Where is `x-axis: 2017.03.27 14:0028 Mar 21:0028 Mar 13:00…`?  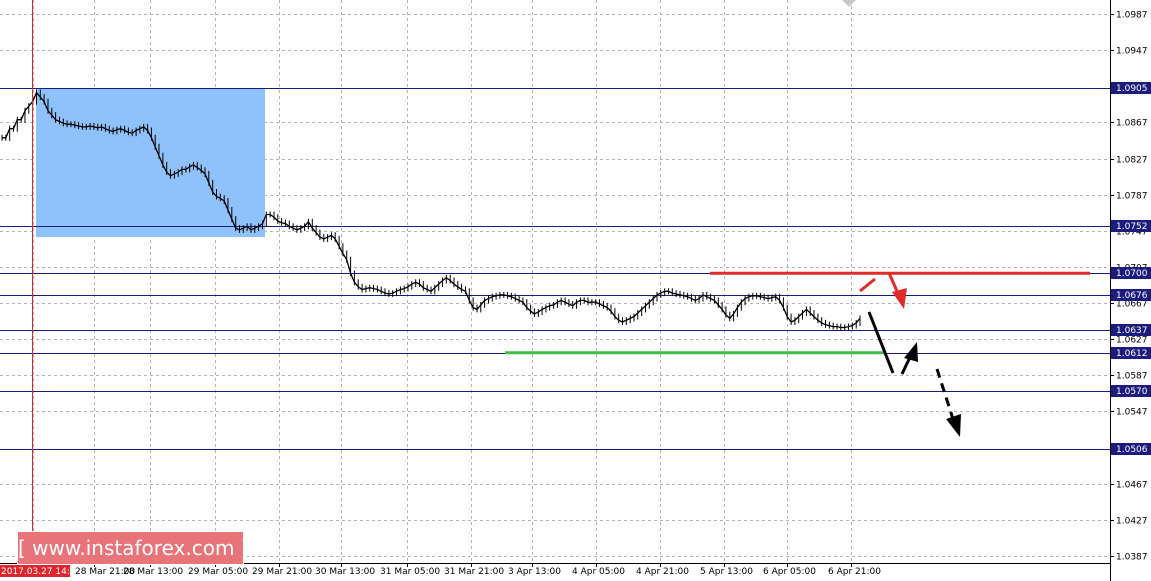 x-axis: 2017.03.27 14:0028 Mar 21:0028 Mar 13:00… is located at coordinates (440, 570).